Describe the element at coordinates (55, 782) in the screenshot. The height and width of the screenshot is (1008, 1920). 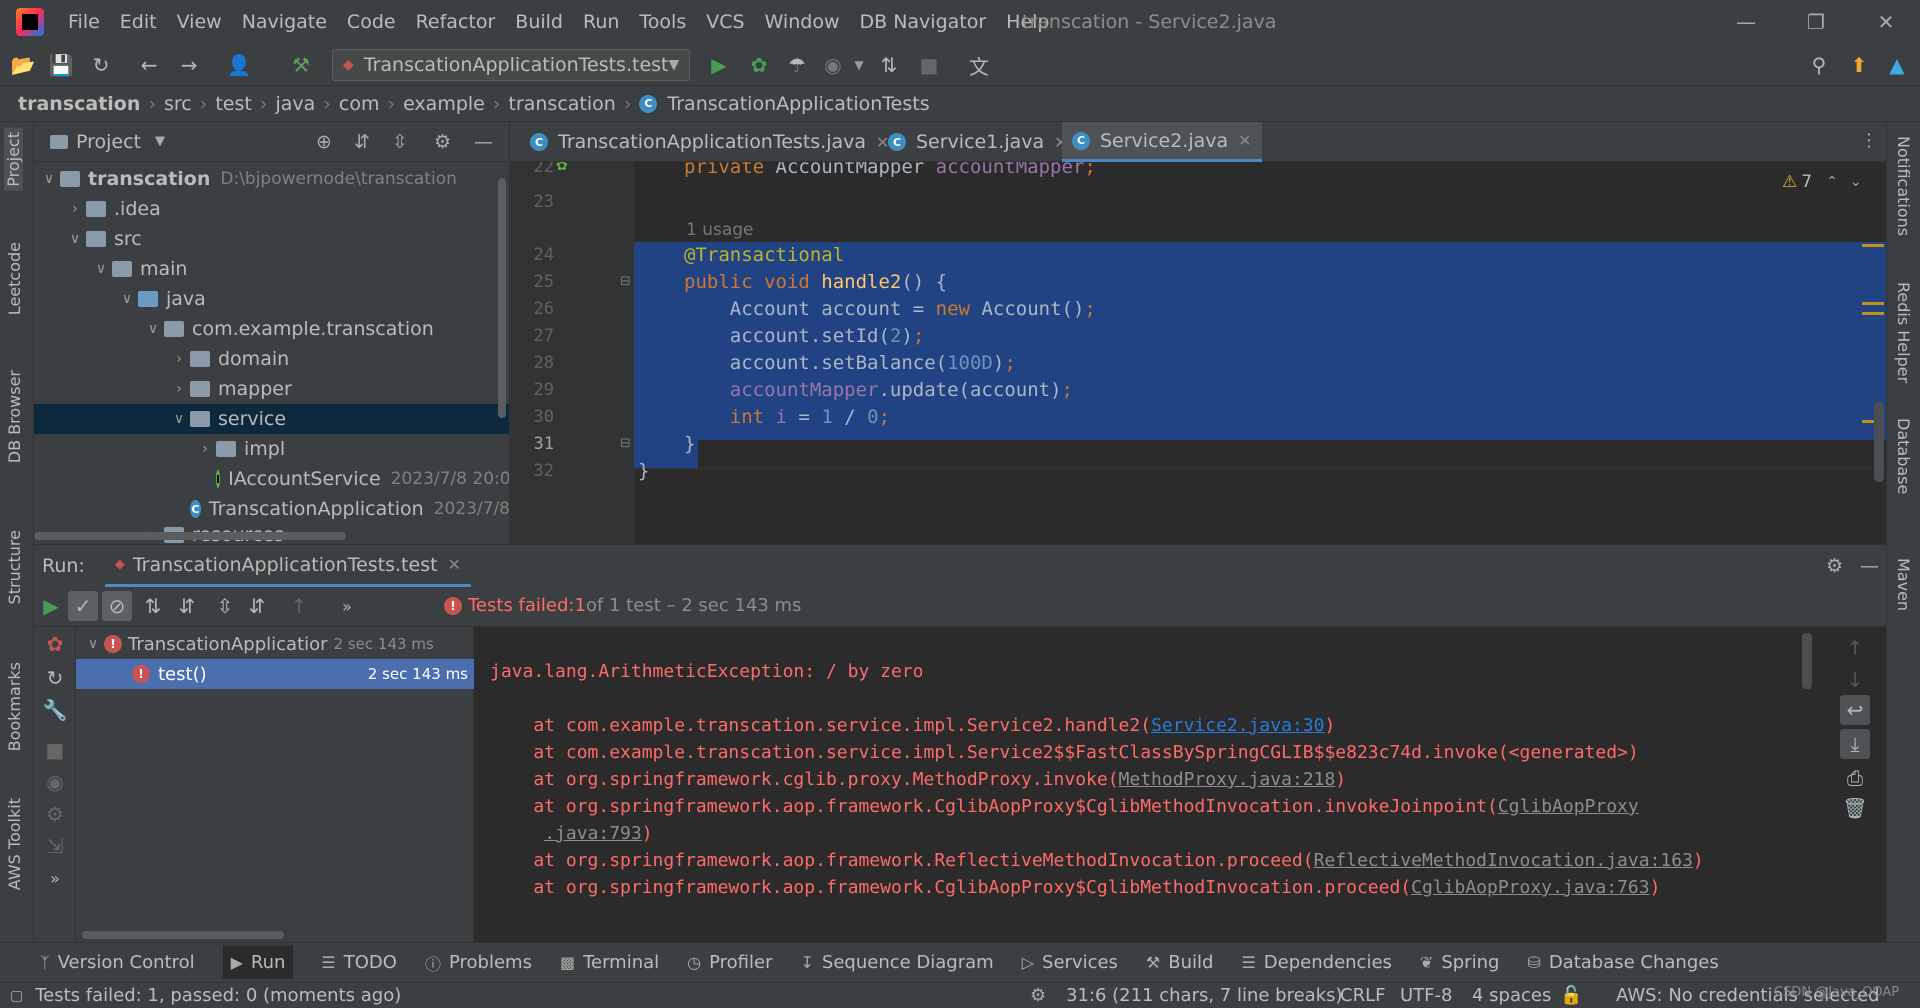
I see `camera-icon: ◉` at that location.